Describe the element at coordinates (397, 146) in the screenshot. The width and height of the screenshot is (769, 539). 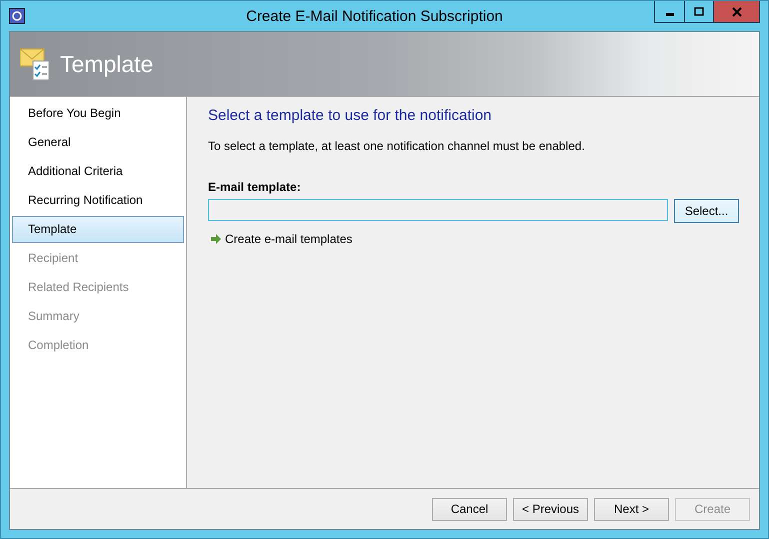
I see `description-text: To select a template, at least one notification channel must be enabled.` at that location.